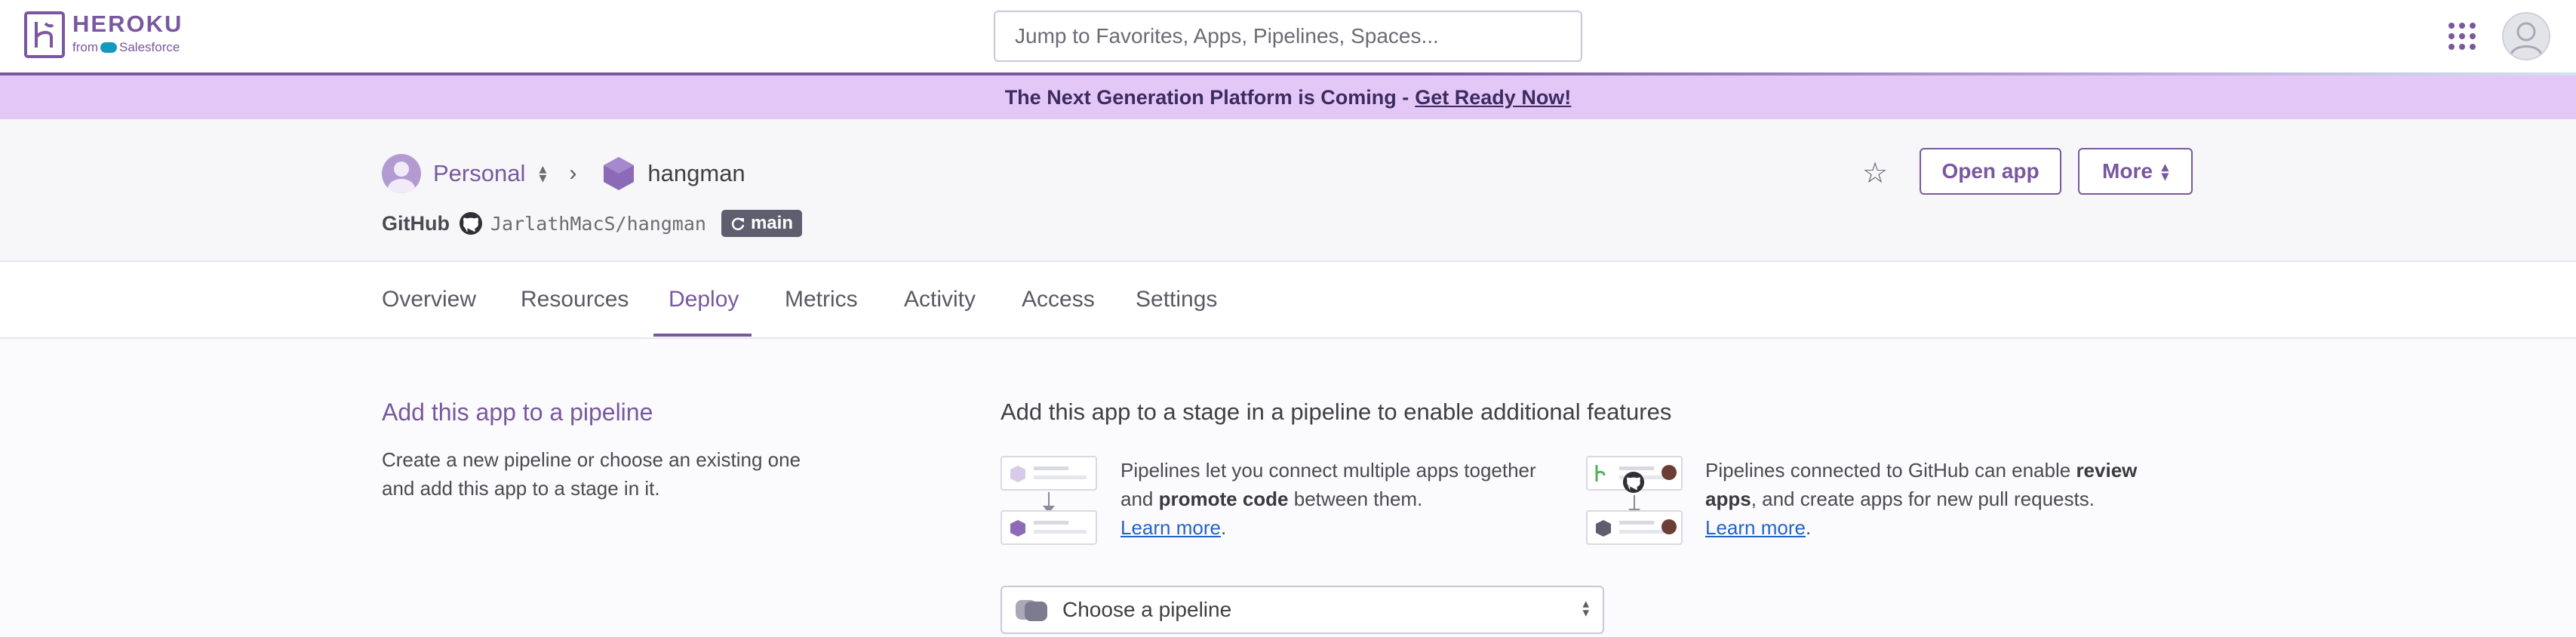 This screenshot has width=2576, height=637. Describe the element at coordinates (127, 24) in the screenshot. I see `brand-name: HEROKU` at that location.